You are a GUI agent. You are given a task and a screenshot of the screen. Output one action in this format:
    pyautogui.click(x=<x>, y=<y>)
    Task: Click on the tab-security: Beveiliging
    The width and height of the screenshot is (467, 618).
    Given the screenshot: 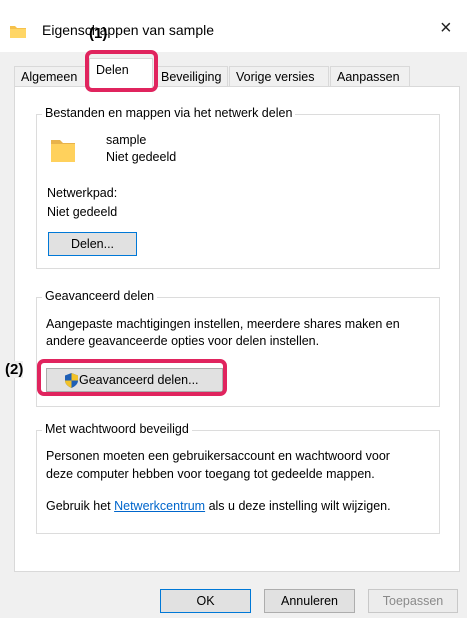 What is the action you would take?
    pyautogui.click(x=191, y=76)
    